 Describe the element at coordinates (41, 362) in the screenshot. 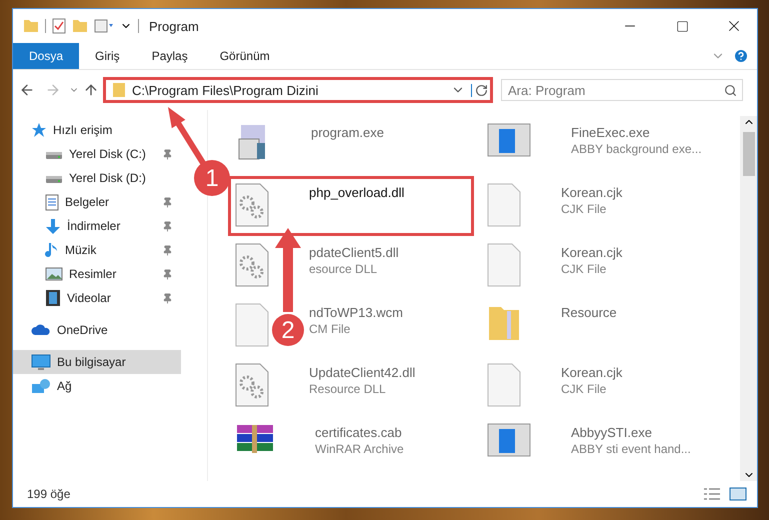

I see `monitor-icon` at that location.